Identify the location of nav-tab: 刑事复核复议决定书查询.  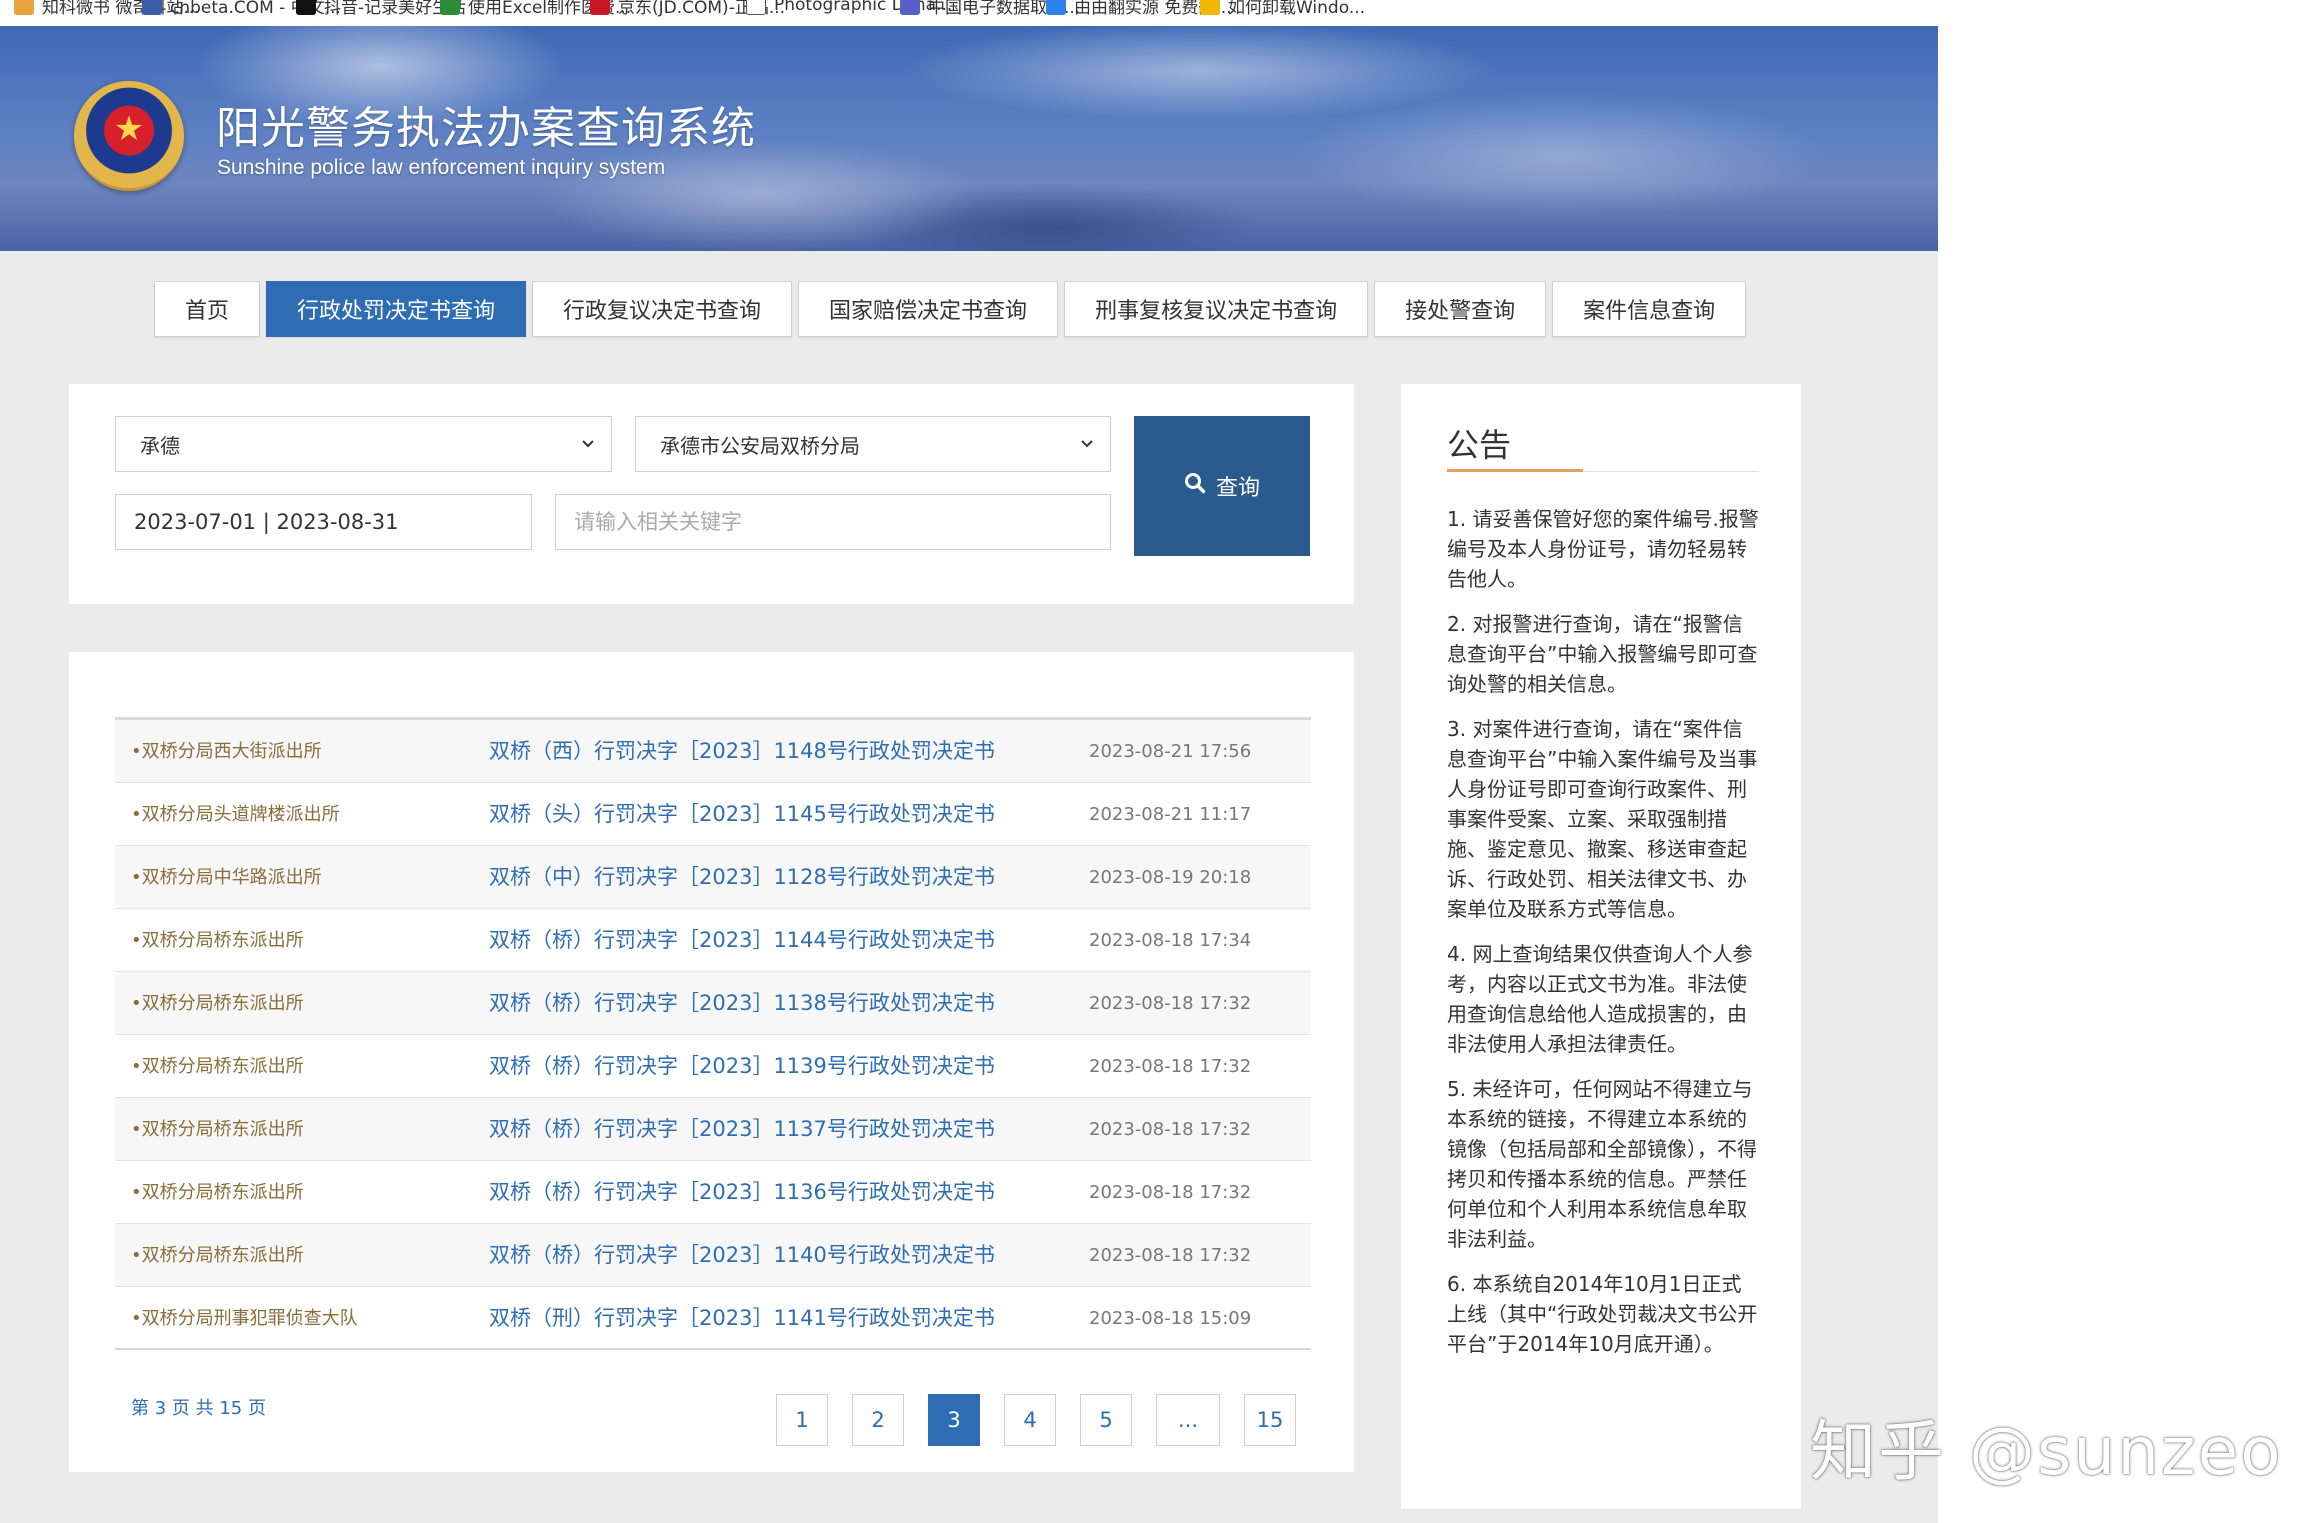
(1216, 309).